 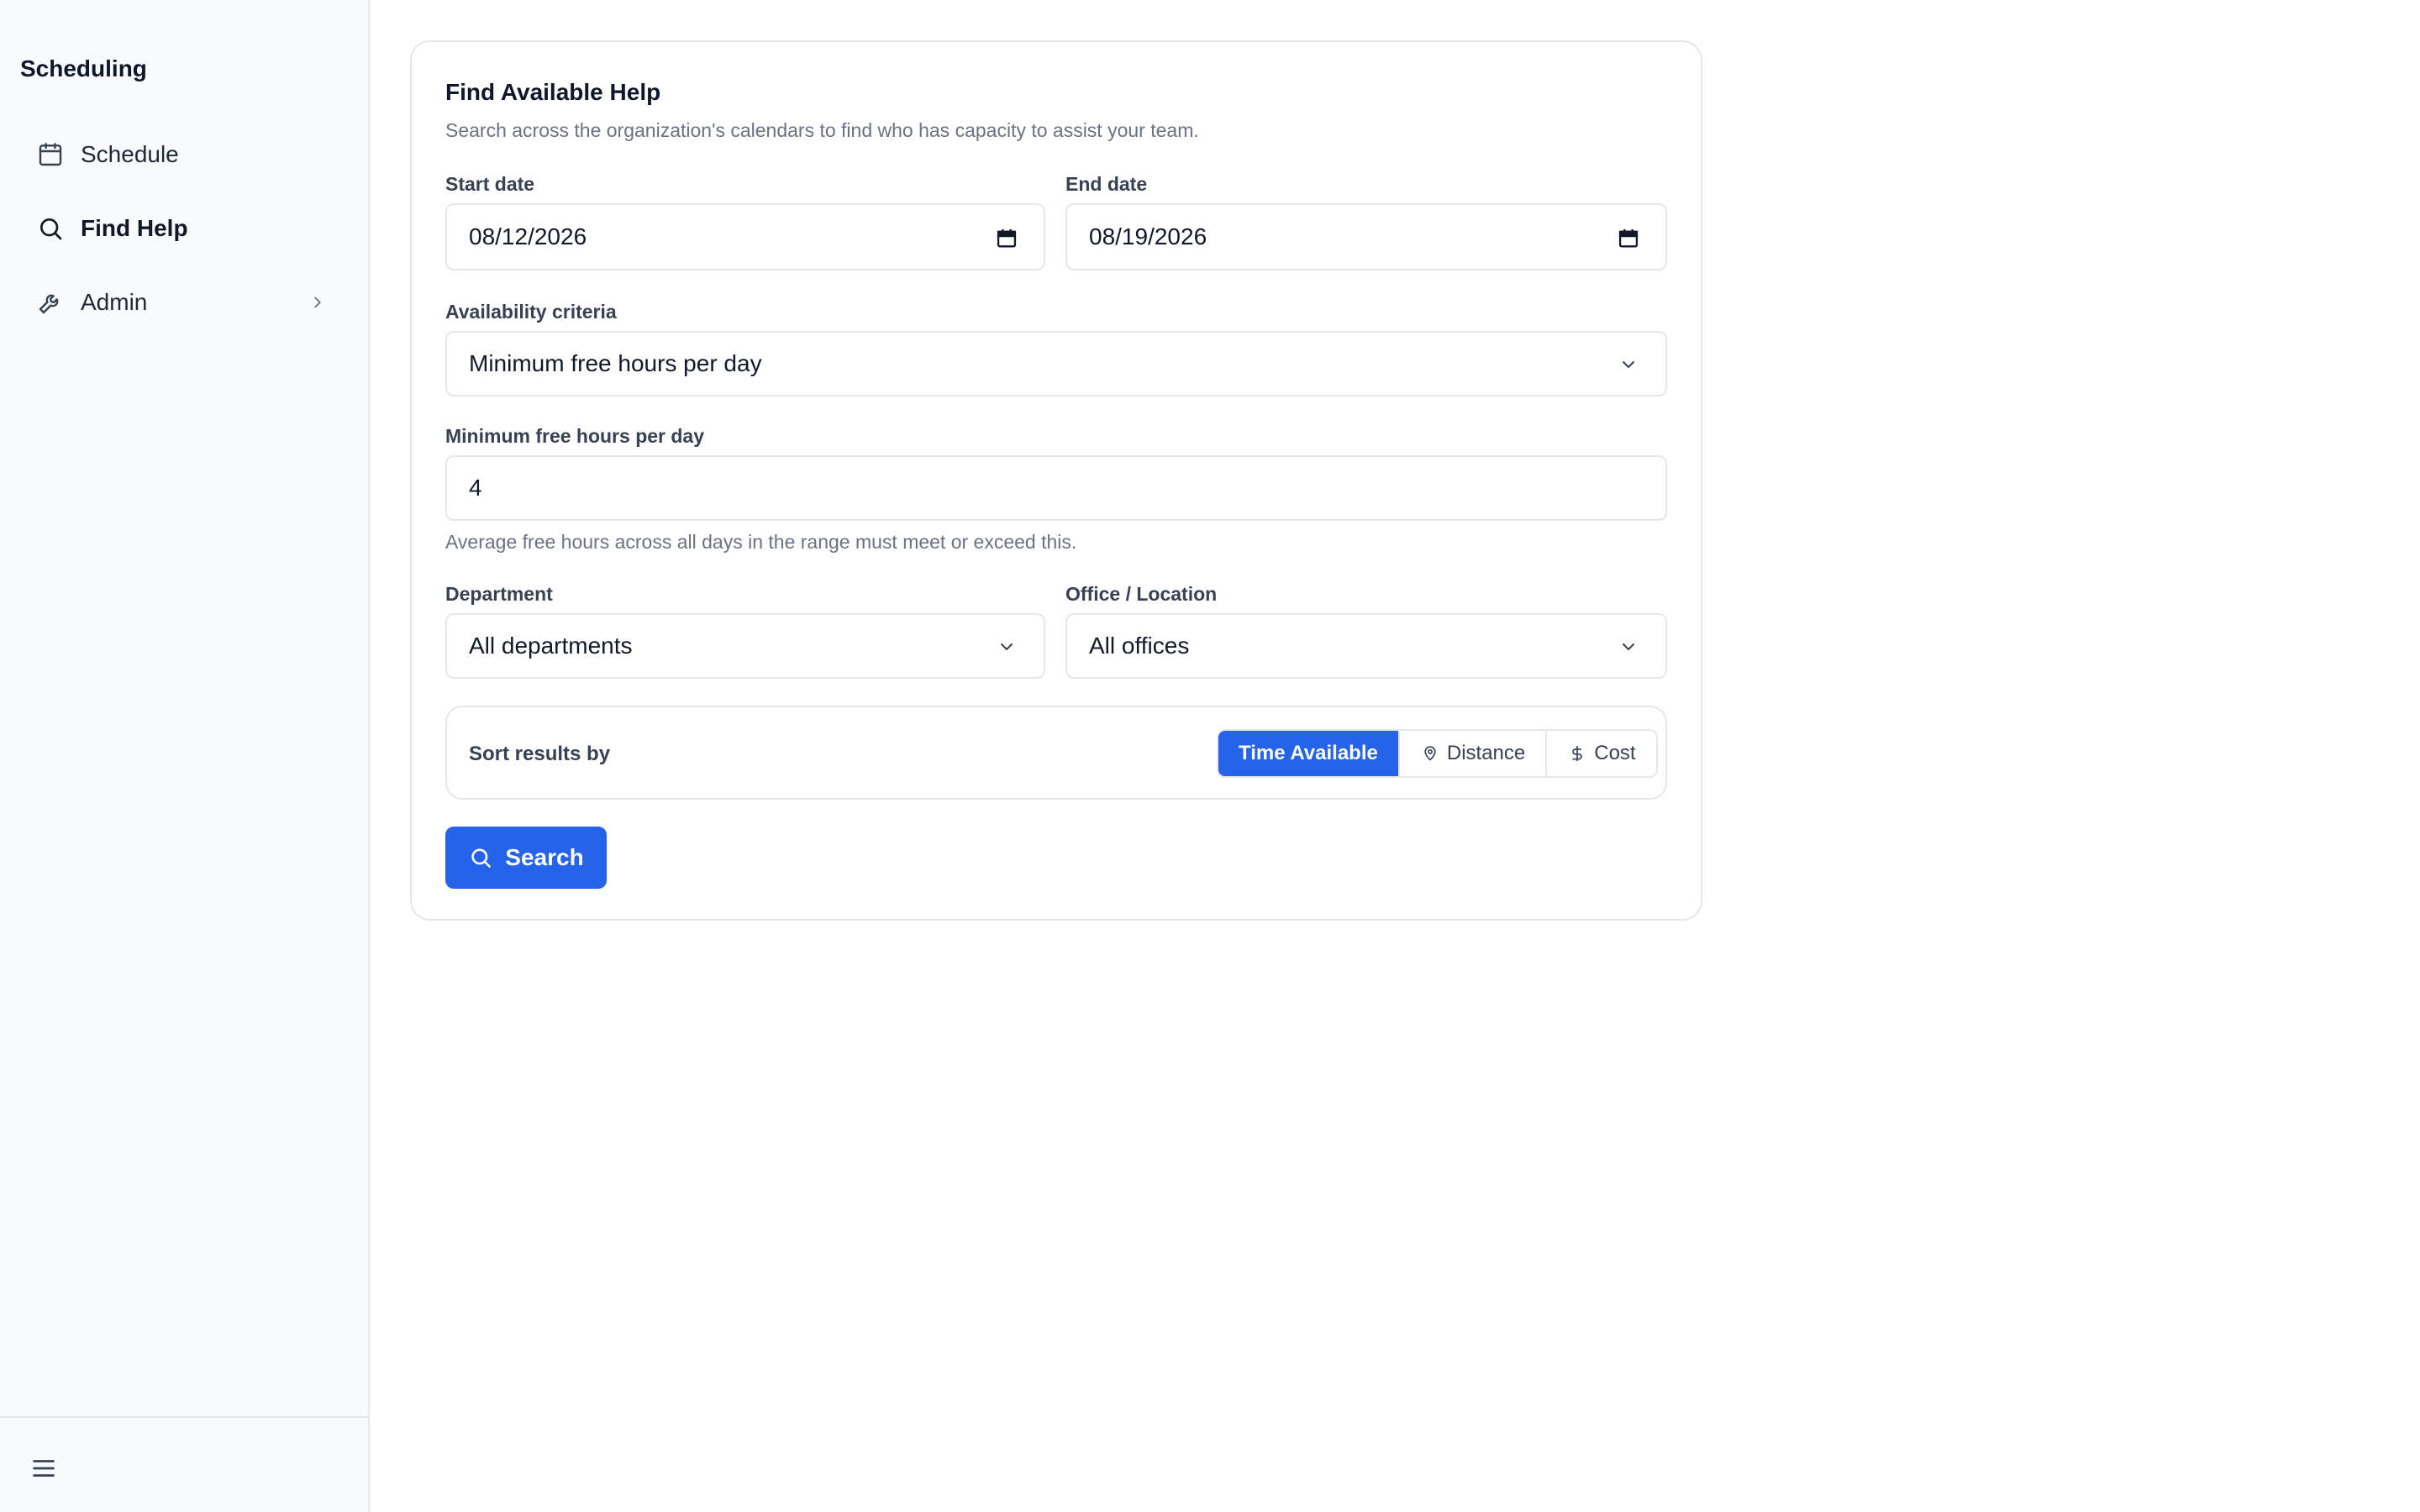 I want to click on dollar-icon, so click(x=1577, y=753).